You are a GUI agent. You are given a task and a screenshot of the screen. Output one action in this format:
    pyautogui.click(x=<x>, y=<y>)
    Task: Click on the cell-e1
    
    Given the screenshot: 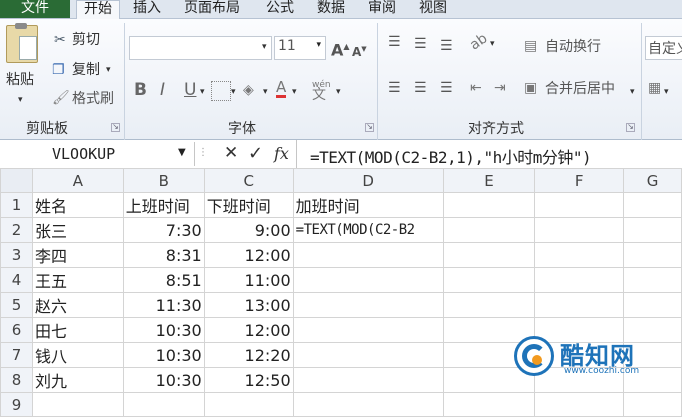 What is the action you would take?
    pyautogui.click(x=489, y=205)
    